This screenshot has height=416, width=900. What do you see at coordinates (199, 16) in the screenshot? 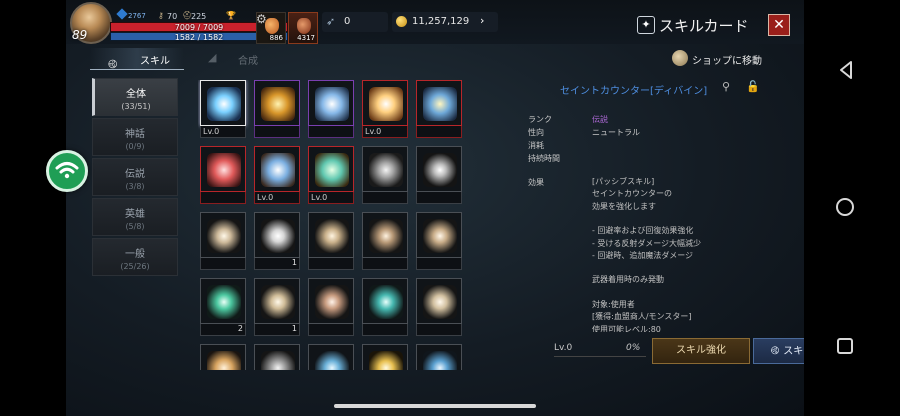
I see `stat-b-value: 225` at bounding box center [199, 16].